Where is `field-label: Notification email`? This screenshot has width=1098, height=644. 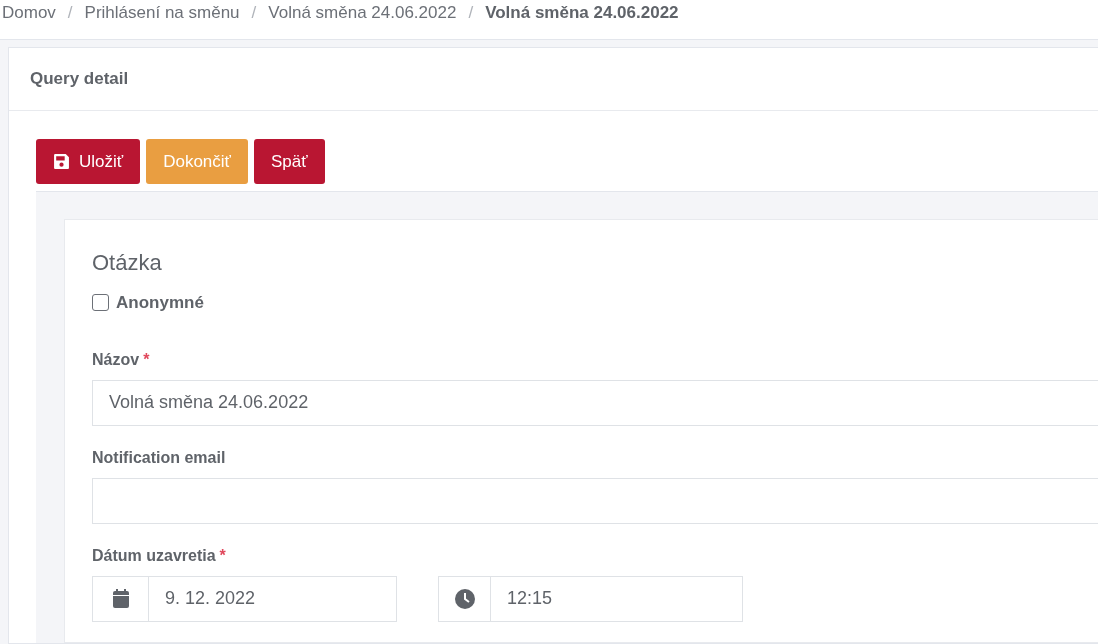 field-label: Notification email is located at coordinates (159, 457).